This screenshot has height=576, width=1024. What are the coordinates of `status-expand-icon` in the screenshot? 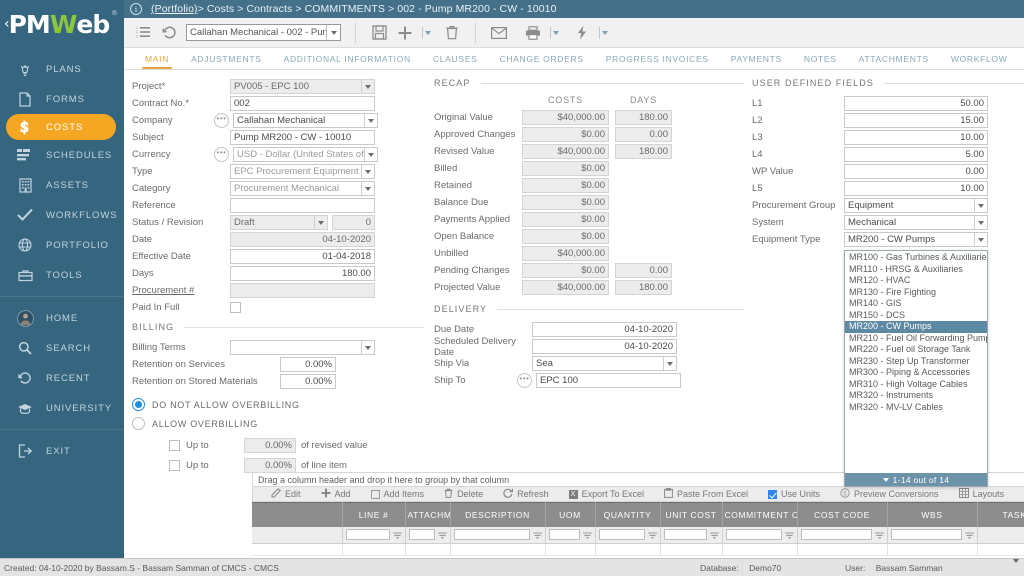 It's located at (1016, 565).